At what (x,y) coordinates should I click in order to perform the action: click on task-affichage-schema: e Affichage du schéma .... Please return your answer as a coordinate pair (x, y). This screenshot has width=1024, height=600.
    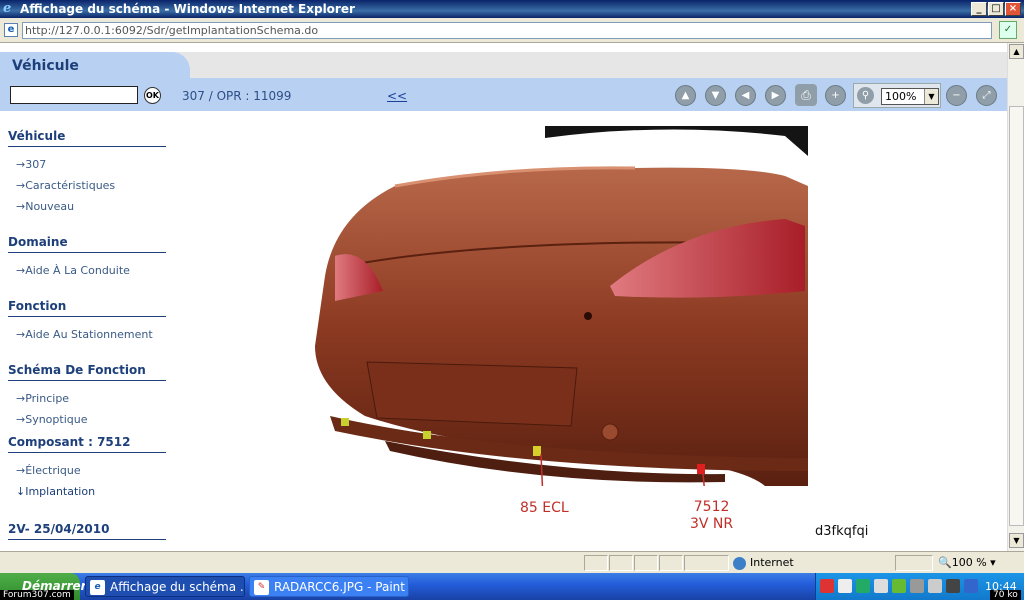
    Looking at the image, I should click on (165, 586).